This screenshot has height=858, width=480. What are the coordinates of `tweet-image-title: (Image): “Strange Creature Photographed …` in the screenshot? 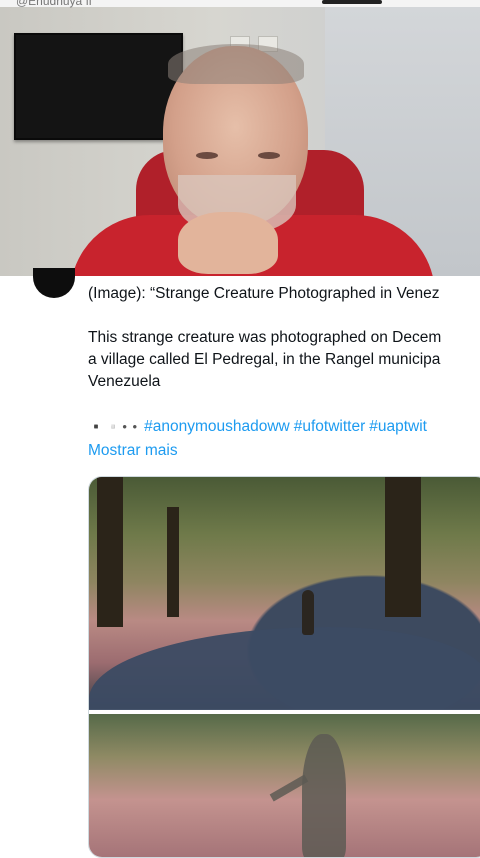 It's located at (264, 293).